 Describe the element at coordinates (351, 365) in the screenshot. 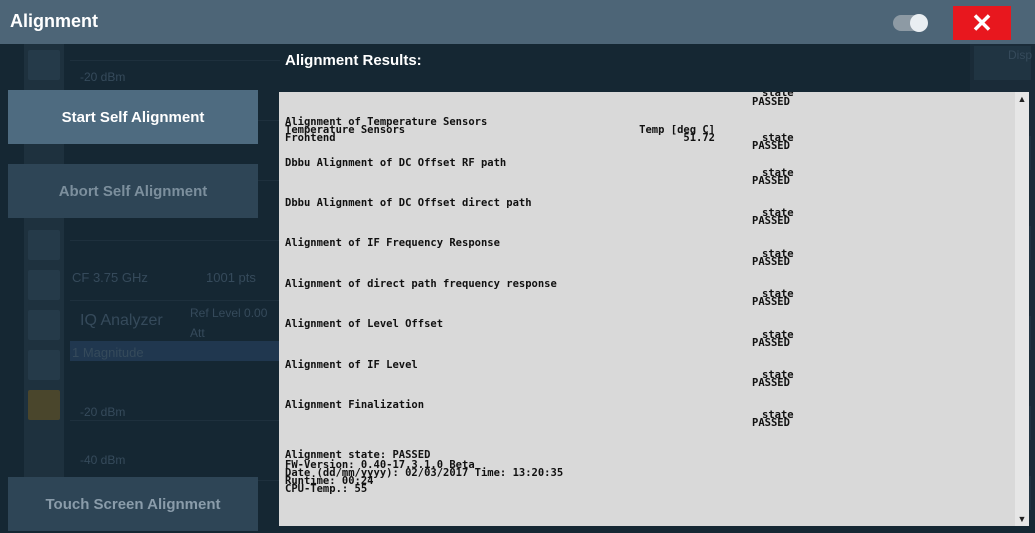

I see `result-line: Alignment of IF Level` at that location.